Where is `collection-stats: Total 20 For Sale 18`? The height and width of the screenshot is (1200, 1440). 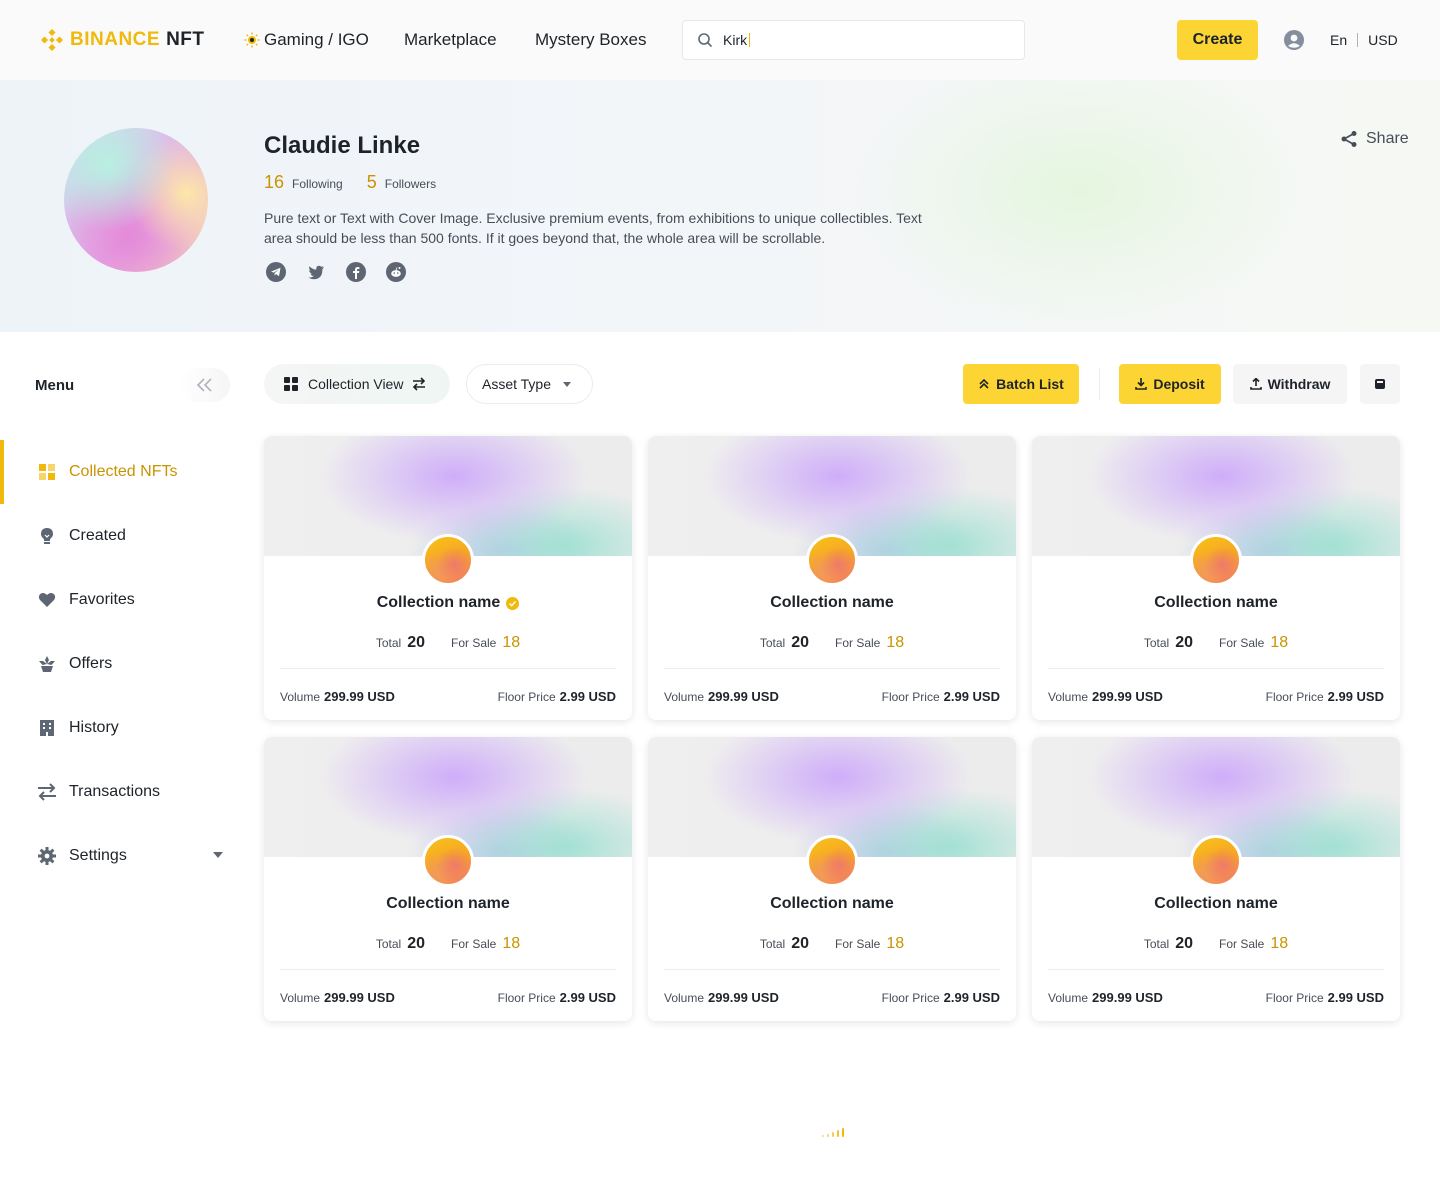 collection-stats: Total 20 For Sale 18 is located at coordinates (1216, 643).